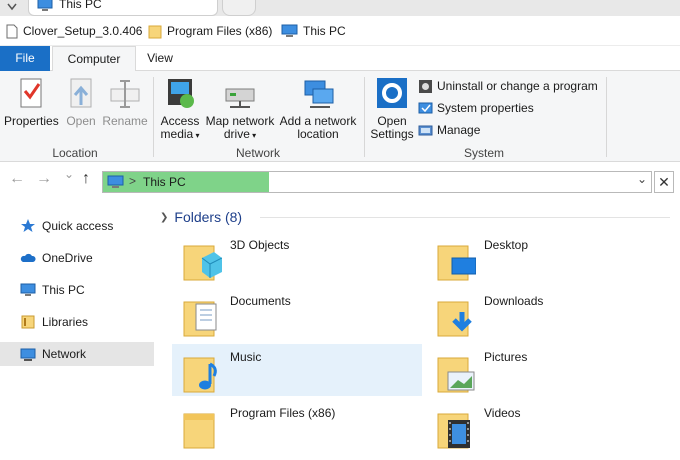 The height and width of the screenshot is (460, 680). I want to click on folder-label: Program Files (x86), so click(283, 413).